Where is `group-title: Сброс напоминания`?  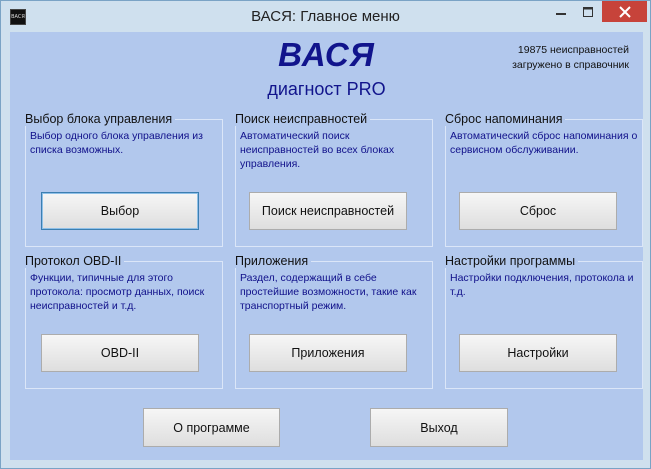 group-title: Сброс напоминания is located at coordinates (504, 119).